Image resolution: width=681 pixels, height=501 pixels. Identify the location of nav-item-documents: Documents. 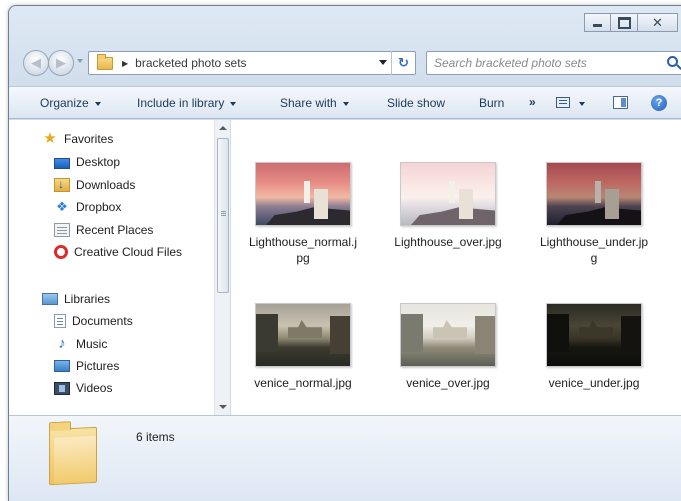
(93, 321).